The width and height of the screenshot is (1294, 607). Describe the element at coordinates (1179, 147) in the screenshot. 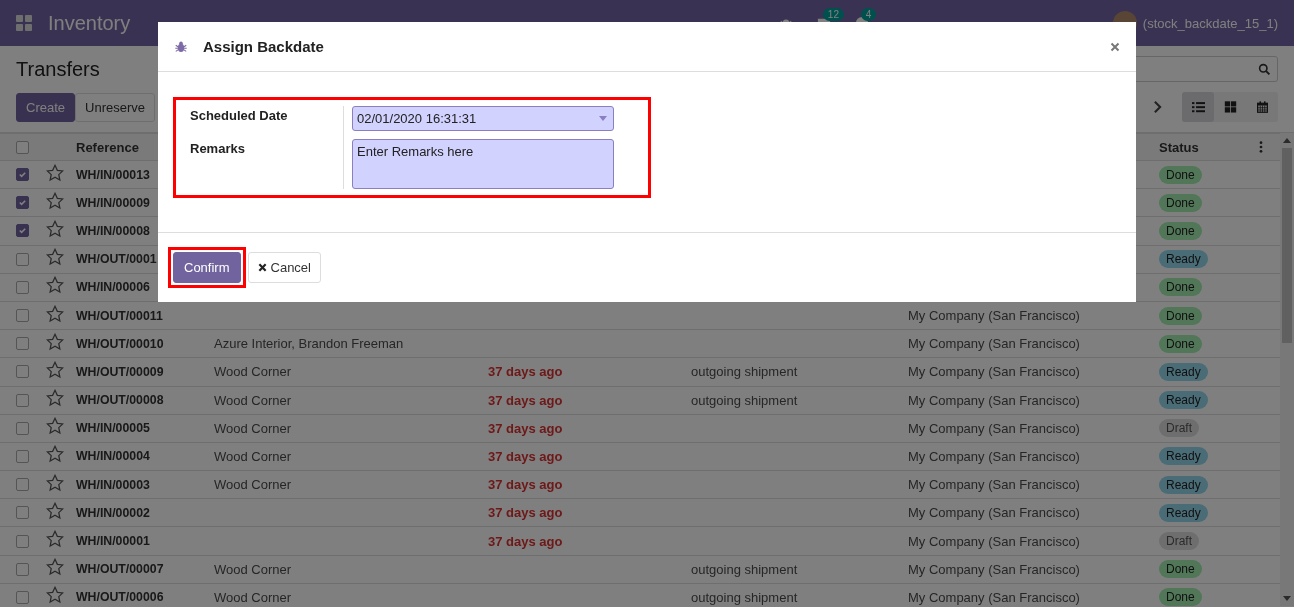

I see `column-header: Status` at that location.